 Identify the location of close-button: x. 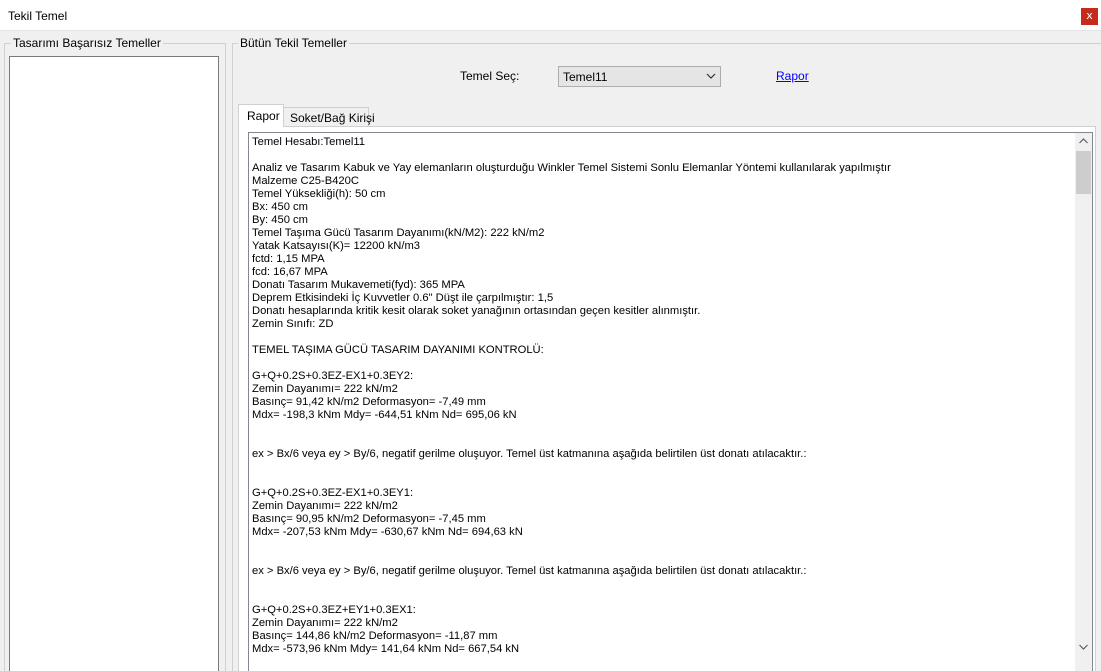
(1089, 16).